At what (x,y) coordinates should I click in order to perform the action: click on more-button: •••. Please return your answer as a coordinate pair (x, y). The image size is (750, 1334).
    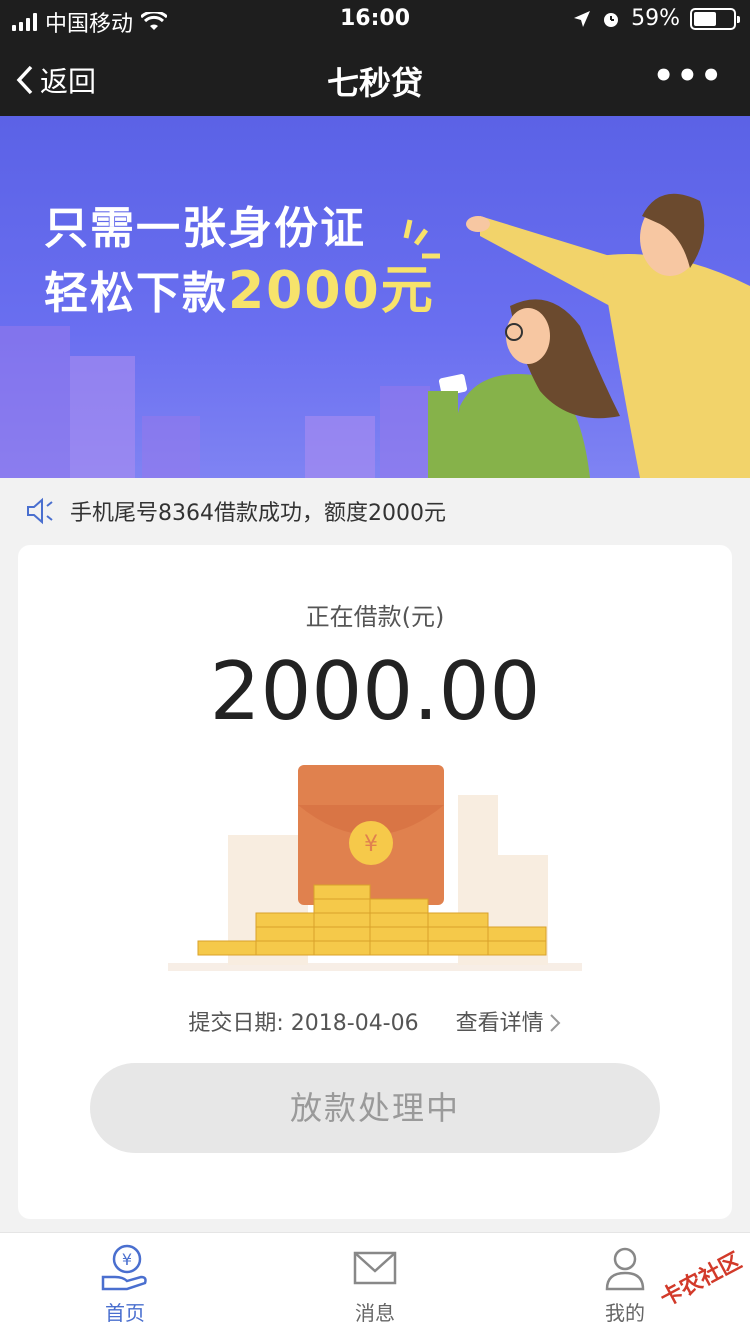
    Looking at the image, I should click on (688, 76).